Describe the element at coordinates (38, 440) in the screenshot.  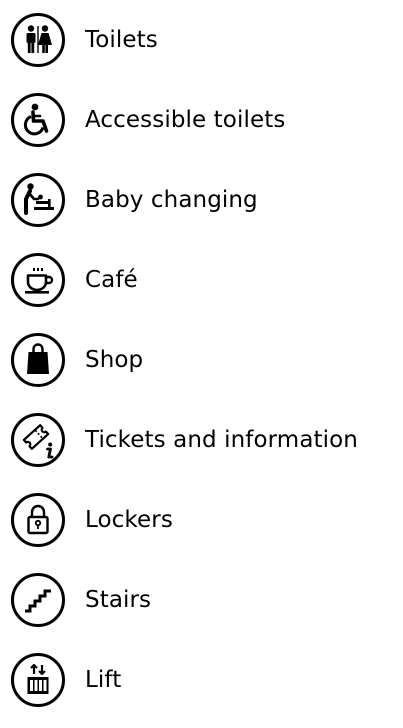
I see `tickets-information-icon` at that location.